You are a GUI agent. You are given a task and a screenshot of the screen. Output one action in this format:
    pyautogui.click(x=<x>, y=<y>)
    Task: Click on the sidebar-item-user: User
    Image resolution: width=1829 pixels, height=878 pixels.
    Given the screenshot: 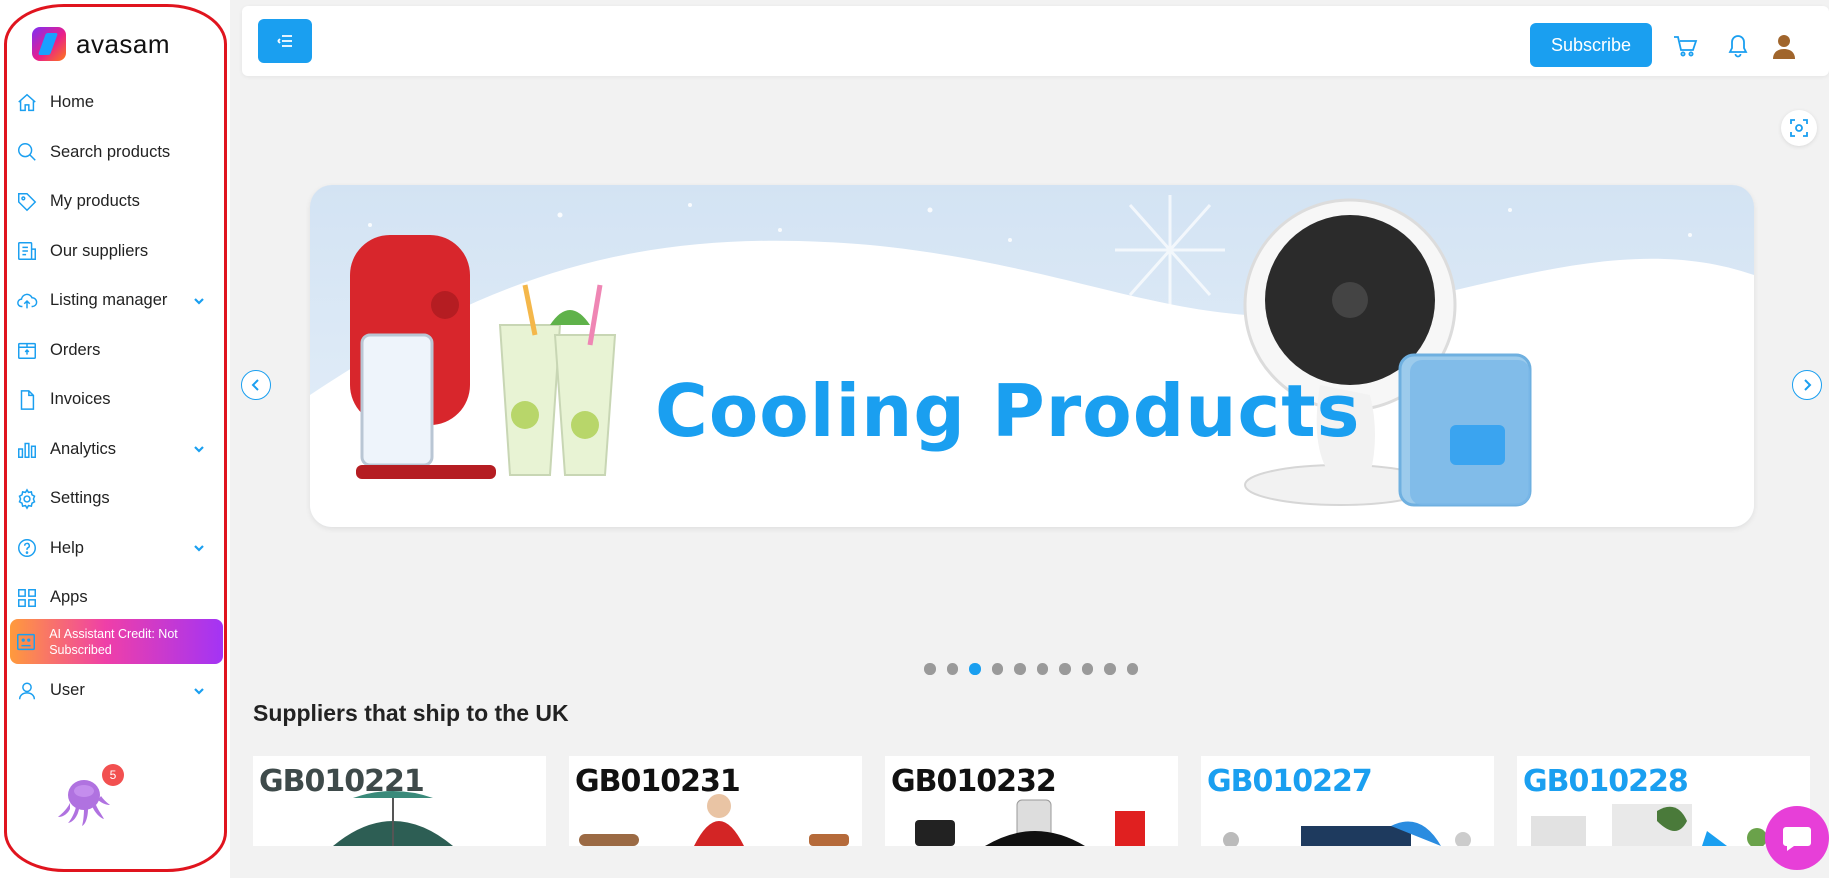 What is the action you would take?
    pyautogui.click(x=115, y=691)
    